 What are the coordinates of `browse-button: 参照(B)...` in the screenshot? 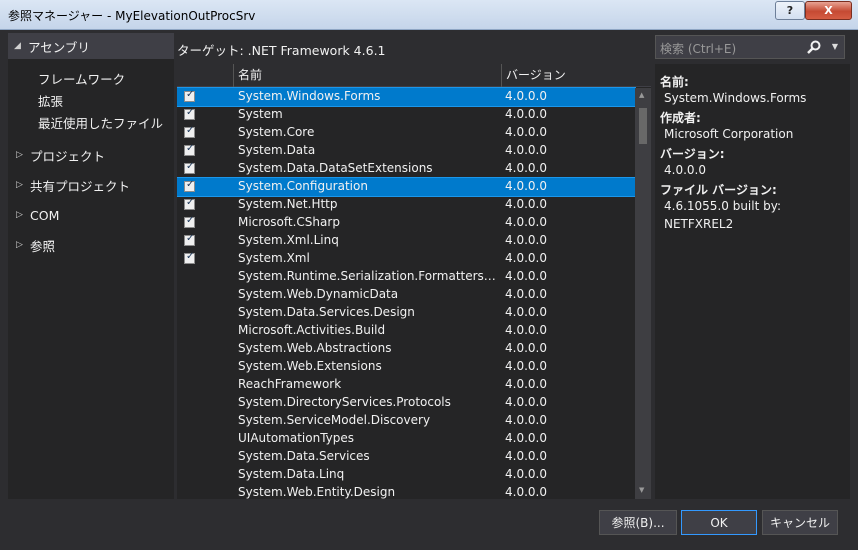 It's located at (638, 522).